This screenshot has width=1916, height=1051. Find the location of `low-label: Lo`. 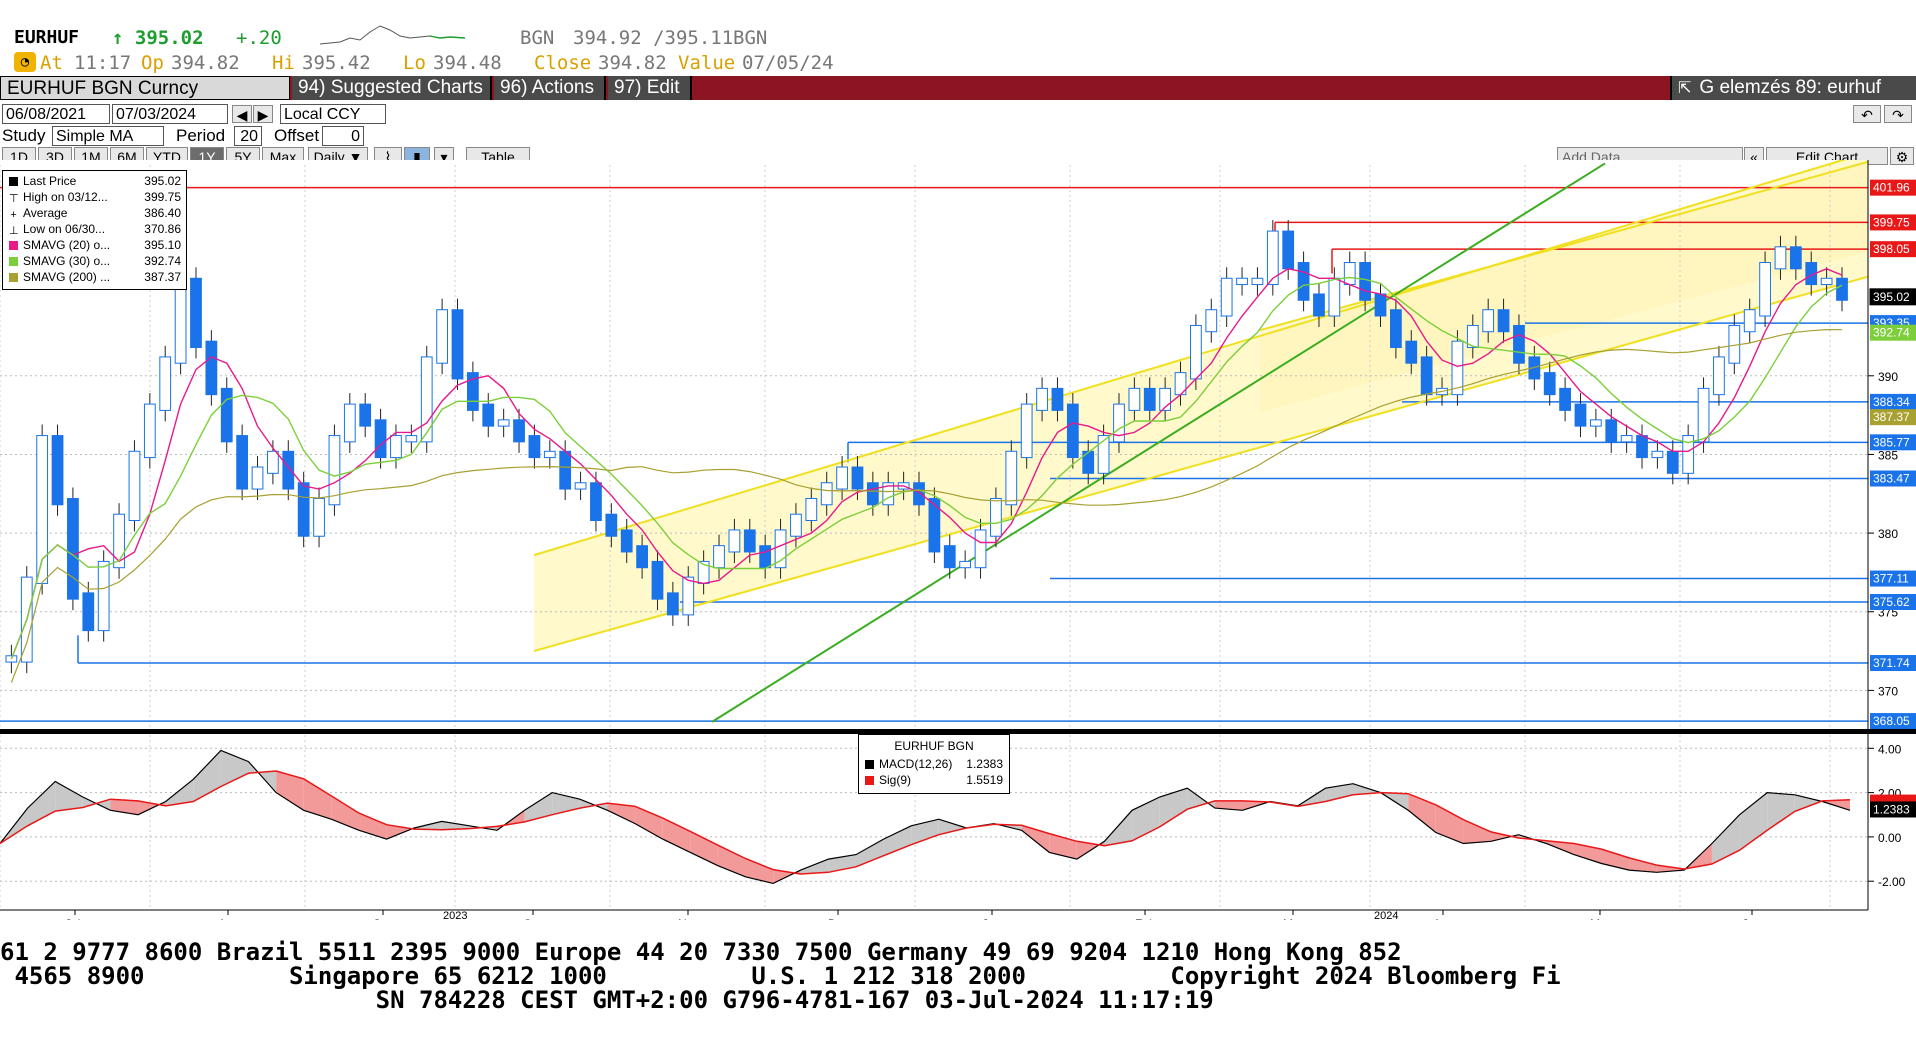

low-label: Lo is located at coordinates (414, 63).